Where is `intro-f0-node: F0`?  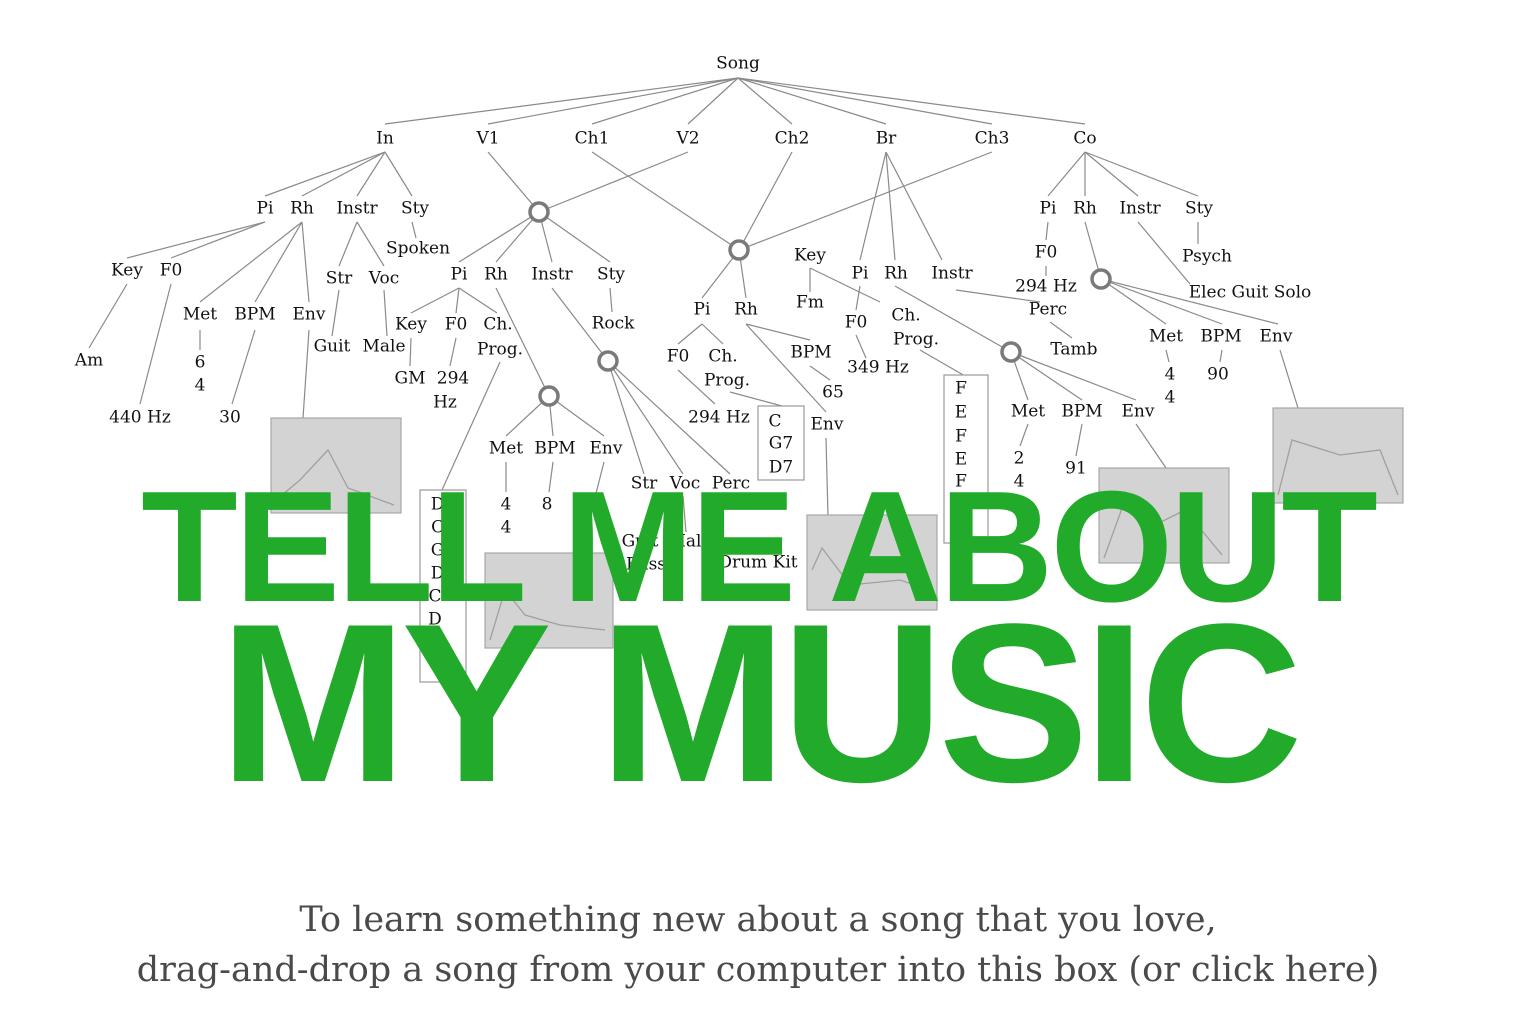
intro-f0-node: F0 is located at coordinates (171, 271).